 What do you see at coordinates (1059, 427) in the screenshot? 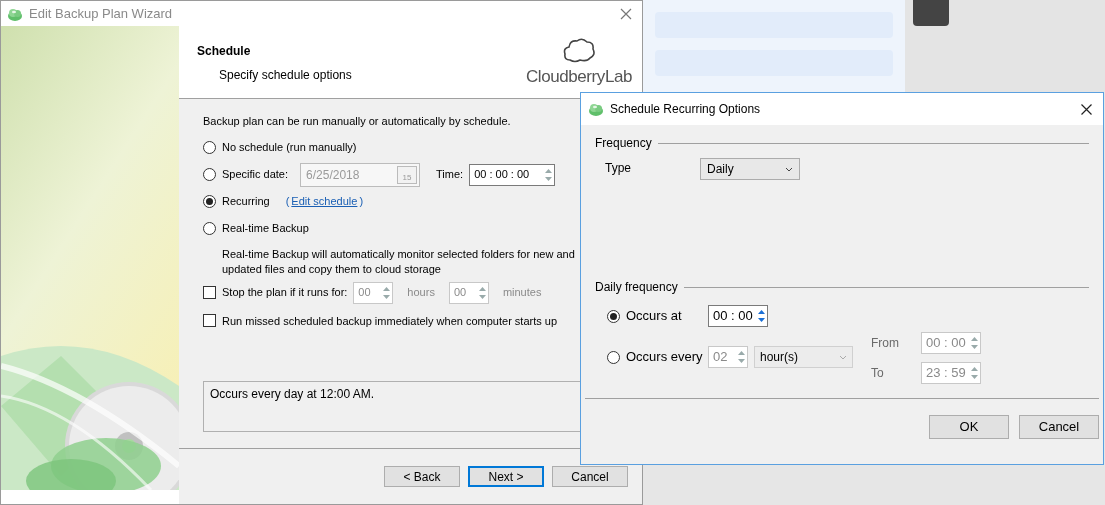
I see `dialog-button: Cancel` at bounding box center [1059, 427].